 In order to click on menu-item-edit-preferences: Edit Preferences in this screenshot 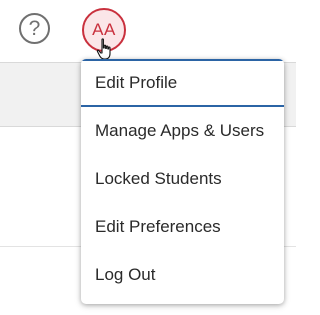, I will do `click(182, 227)`.